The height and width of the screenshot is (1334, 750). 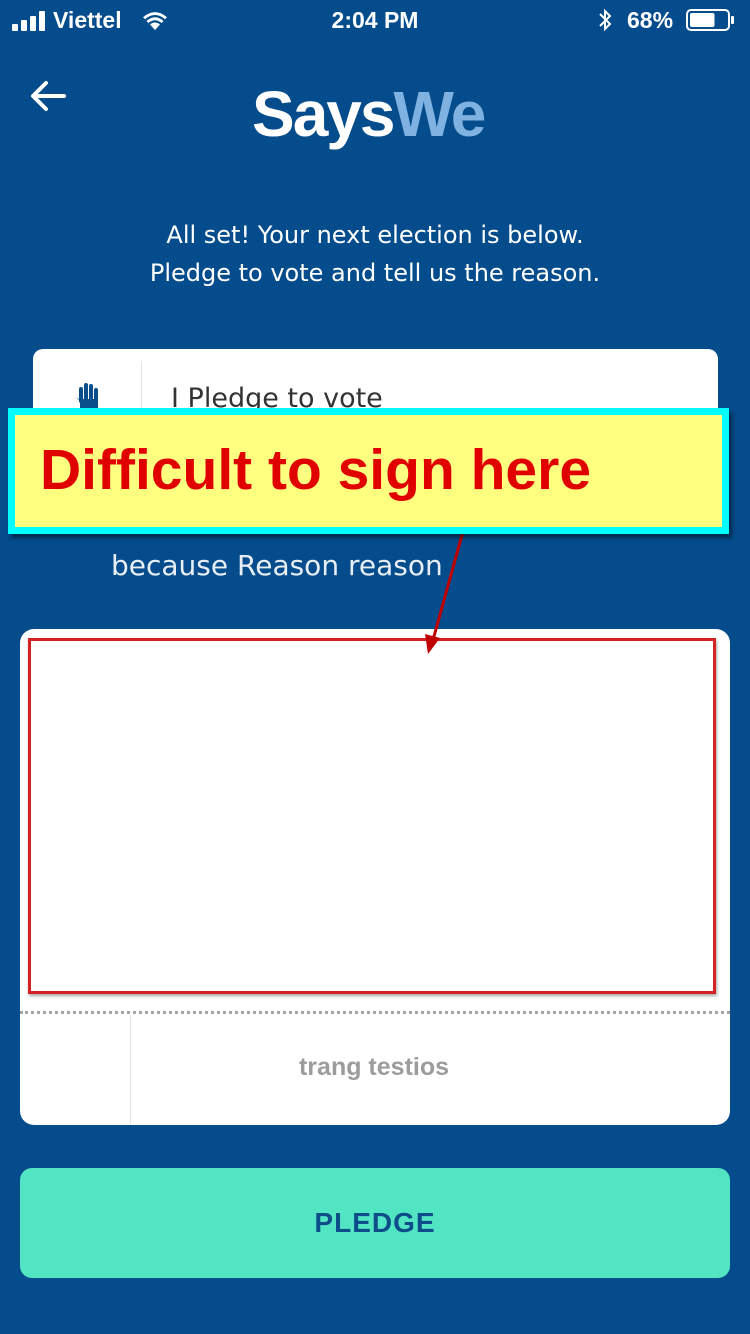 What do you see at coordinates (375, 235) in the screenshot?
I see `intro-line-1: All set! Your next election is below.` at bounding box center [375, 235].